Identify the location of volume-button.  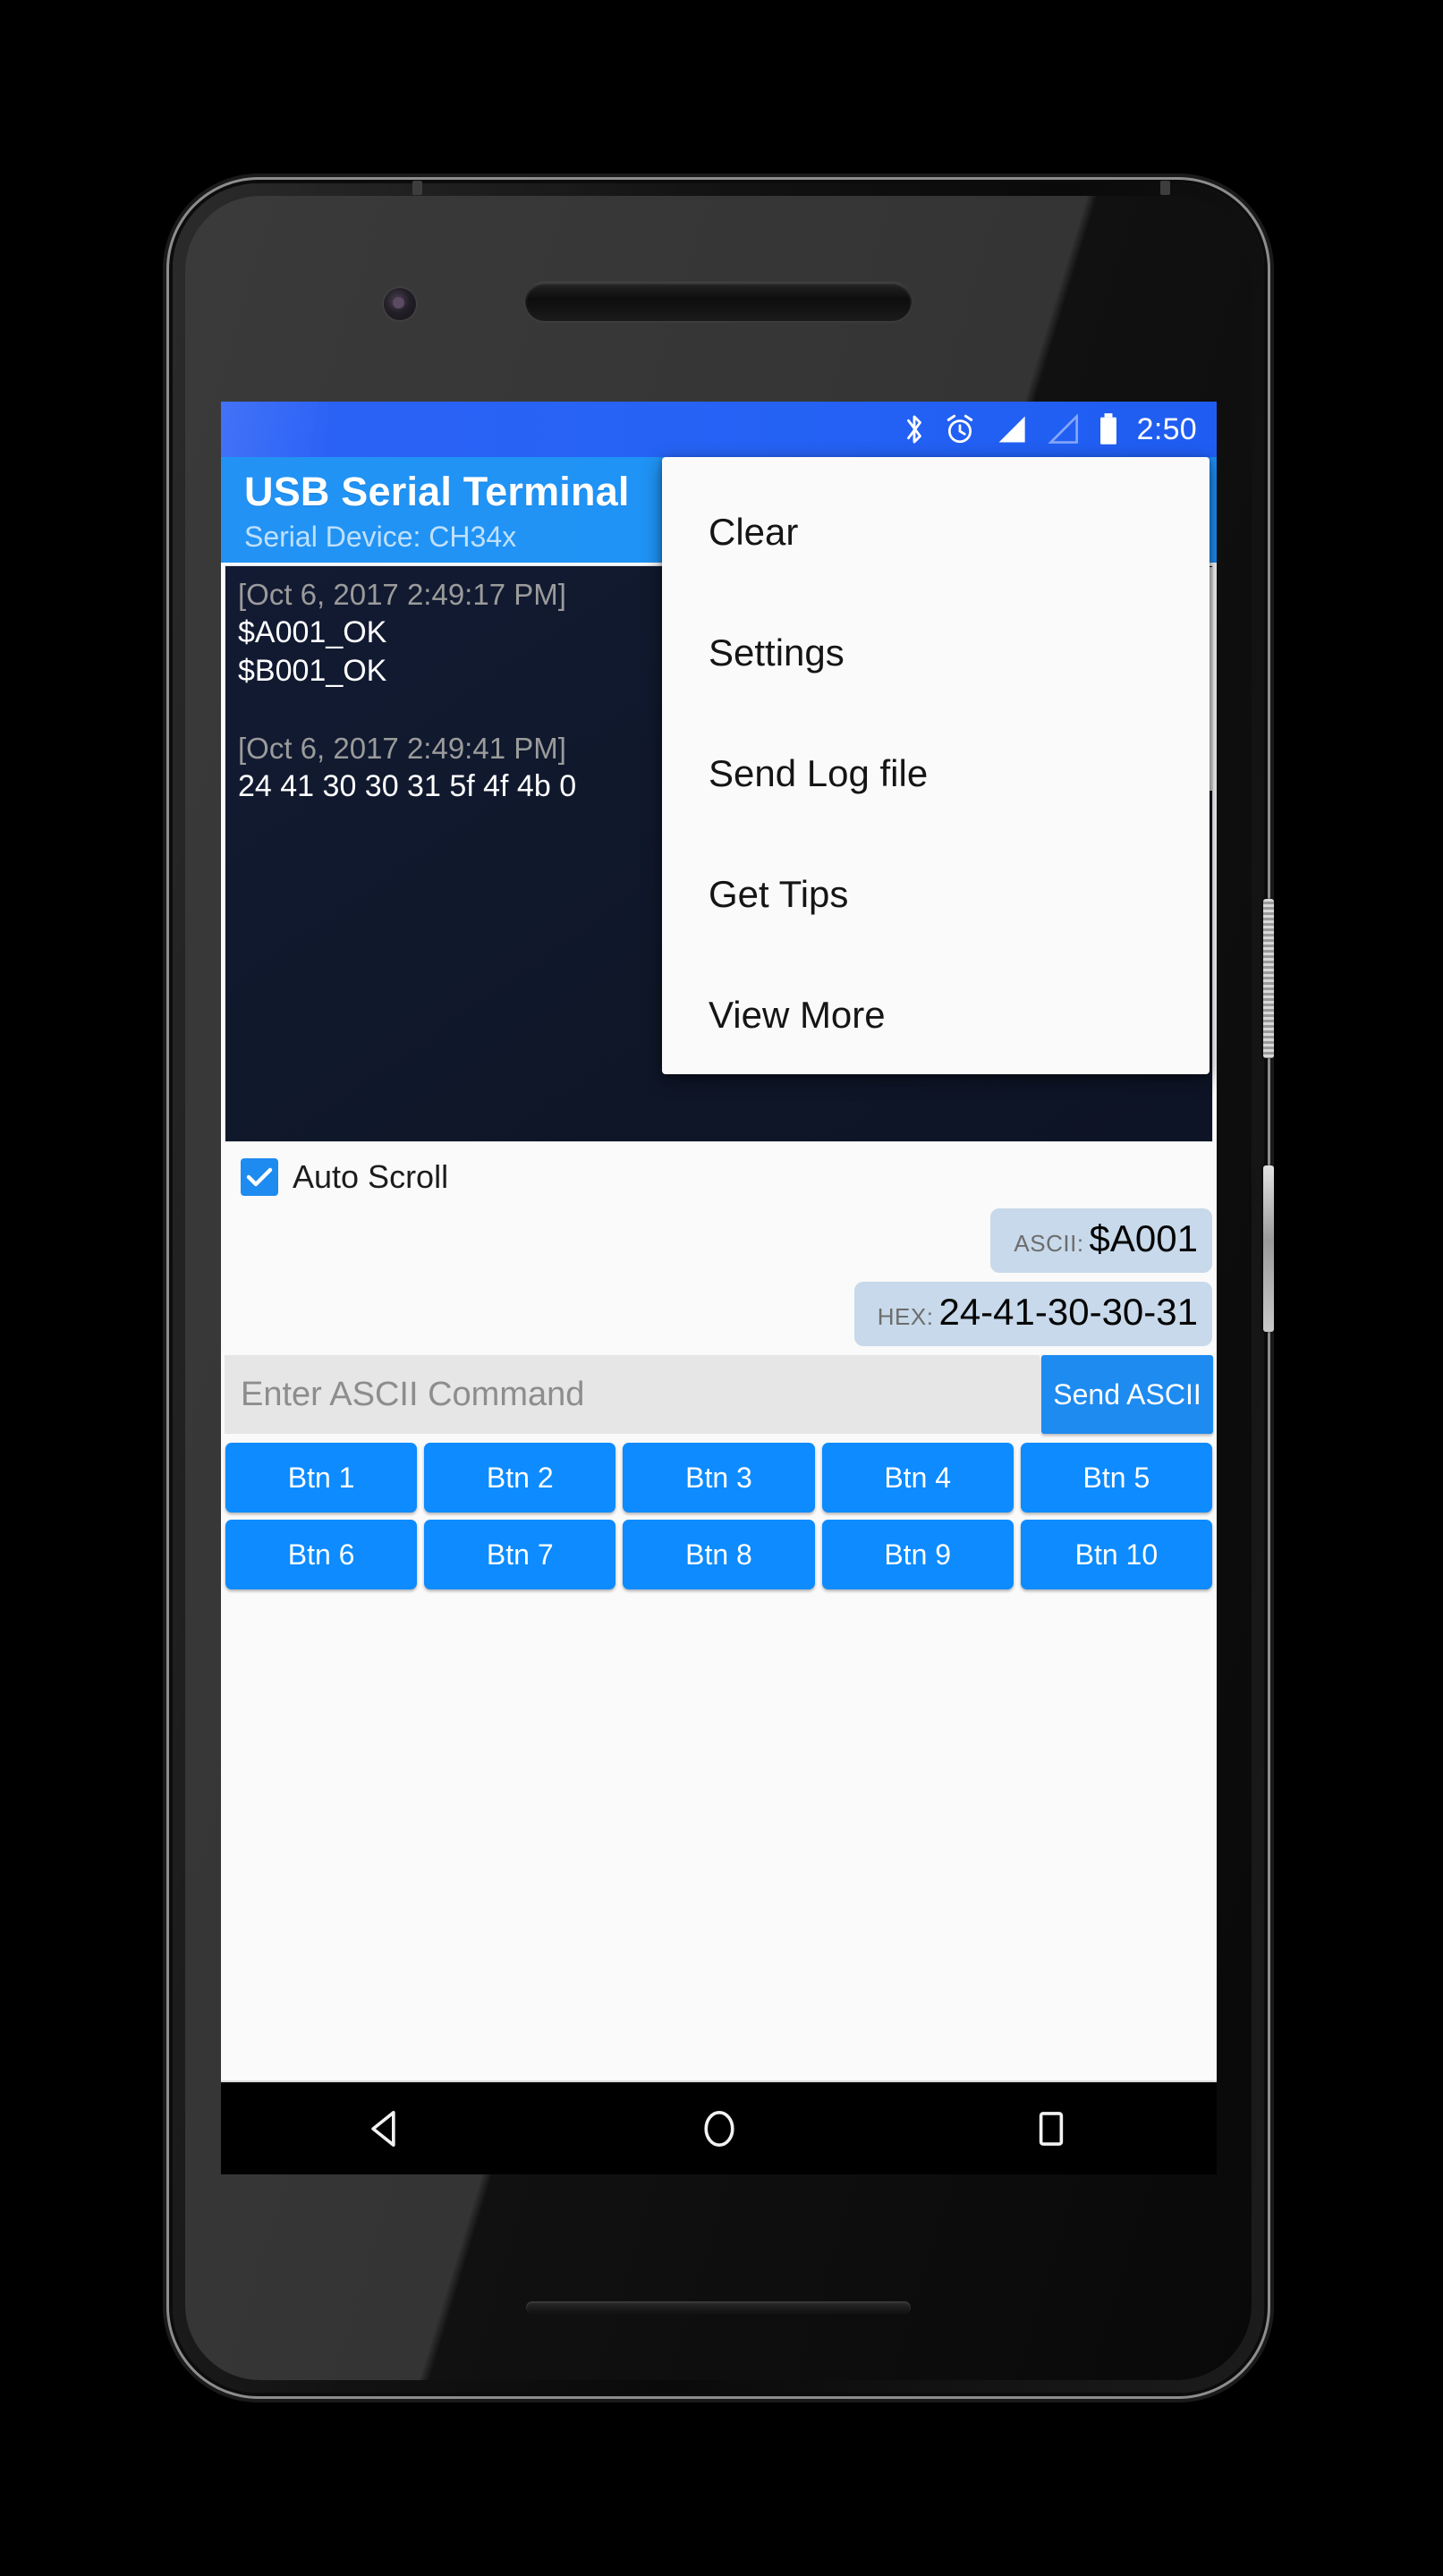
(1269, 1248).